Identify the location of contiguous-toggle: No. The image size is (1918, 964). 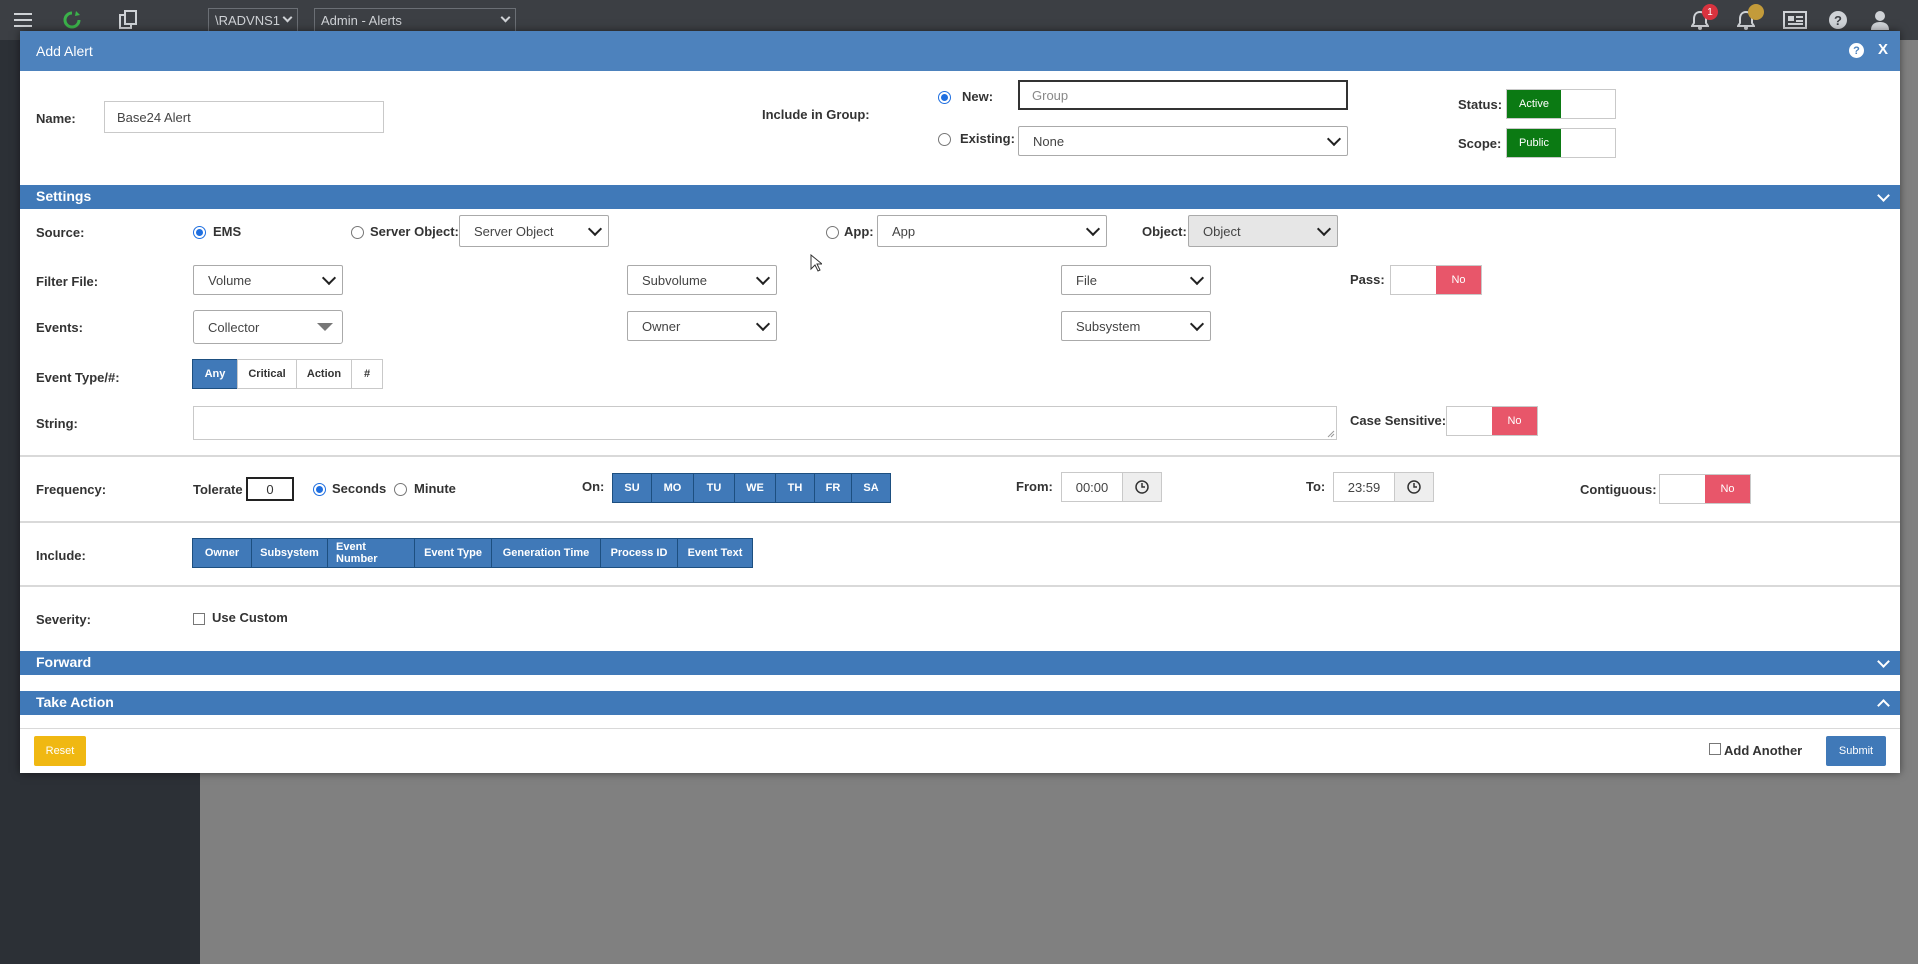
(1705, 489).